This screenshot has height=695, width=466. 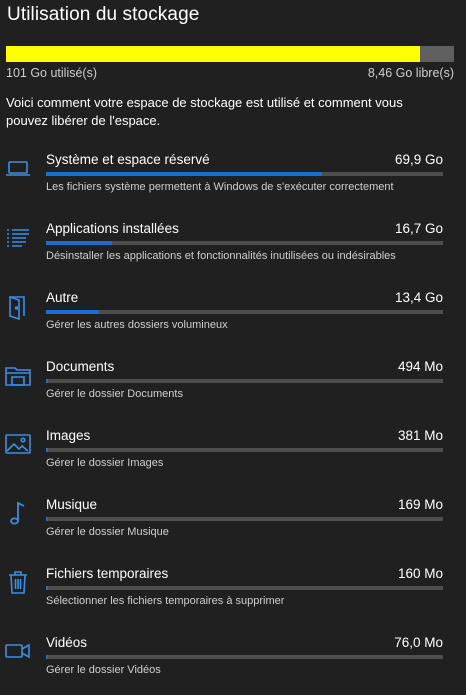 I want to click on category-size: 494 Mo, so click(x=420, y=366).